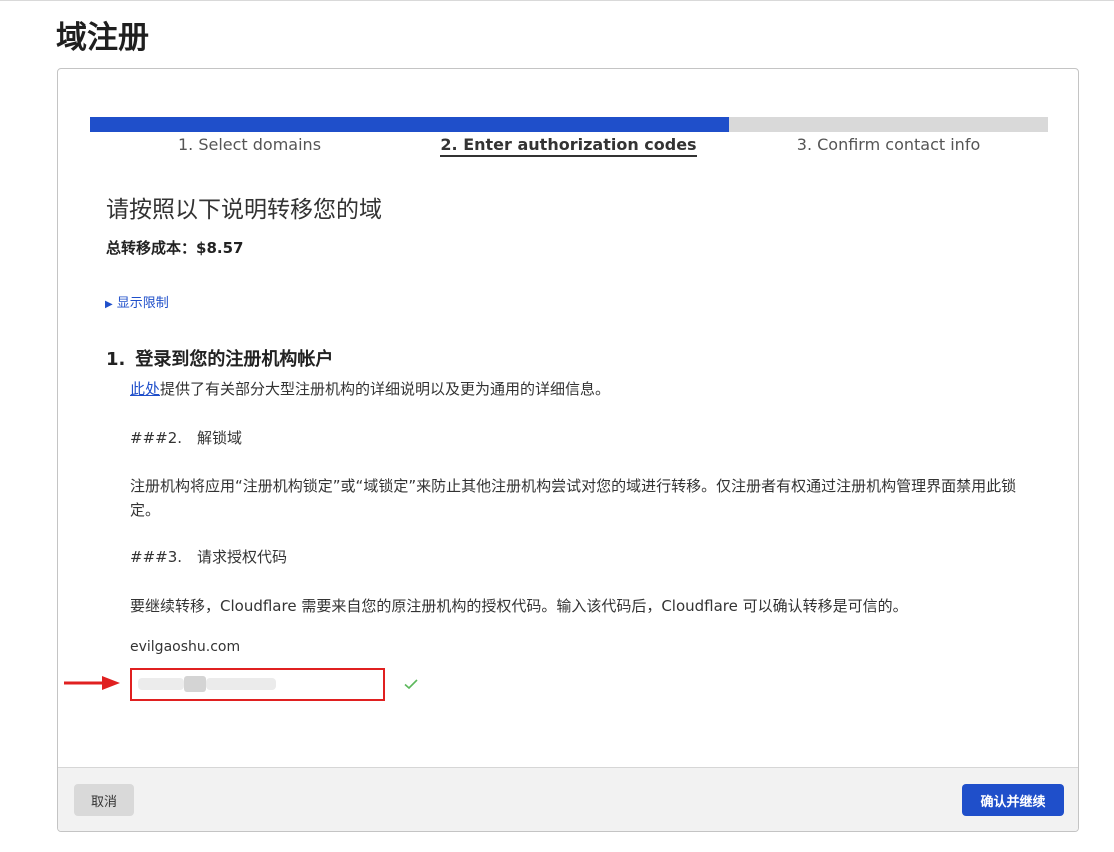  I want to click on cancel-button: 取消, so click(104, 800).